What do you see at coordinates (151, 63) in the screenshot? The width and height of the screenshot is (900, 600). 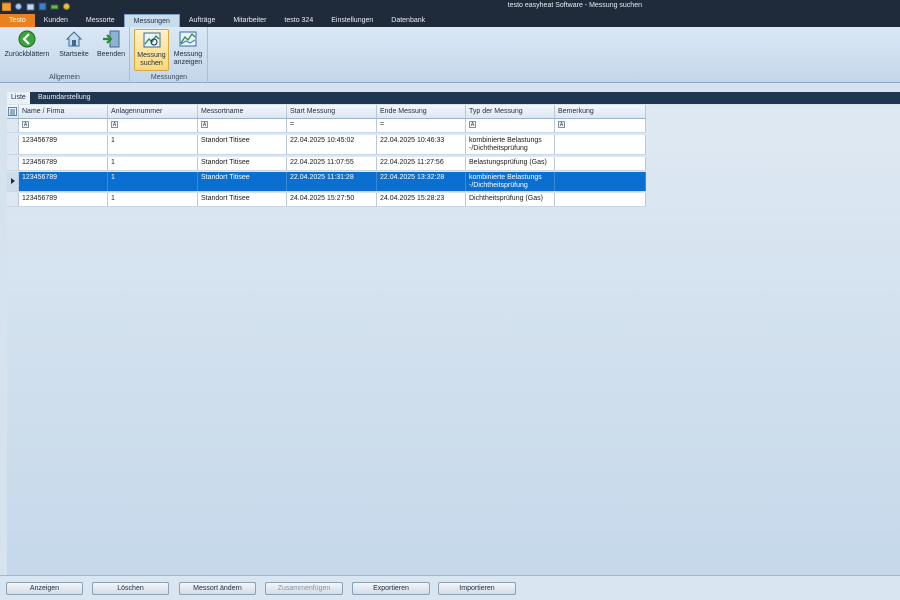 I see `search-measurement-label-2: suchen` at bounding box center [151, 63].